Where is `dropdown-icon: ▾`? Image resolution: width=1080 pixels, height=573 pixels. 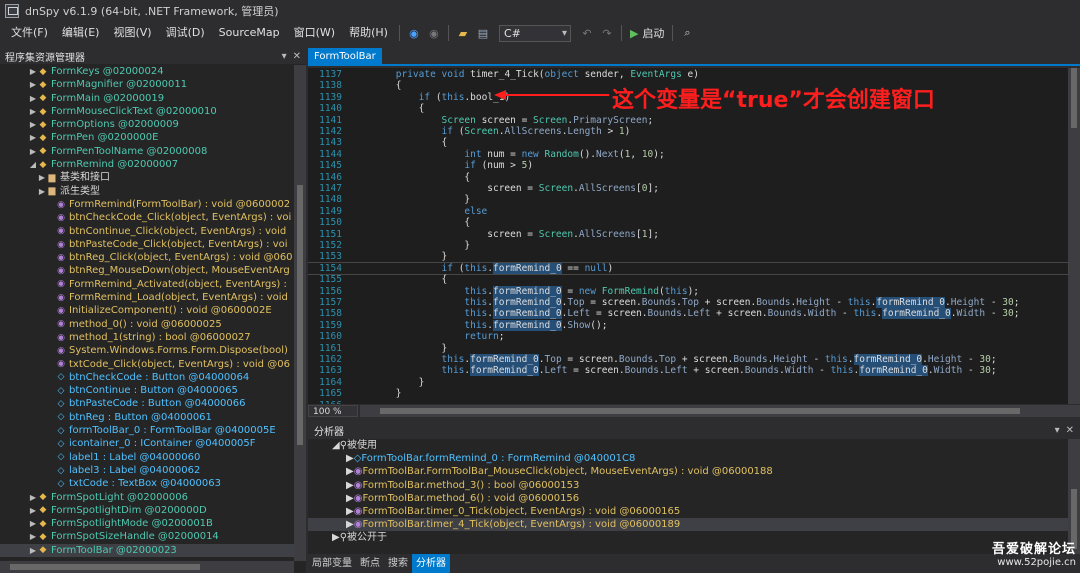 dropdown-icon: ▾ is located at coordinates (1057, 430).